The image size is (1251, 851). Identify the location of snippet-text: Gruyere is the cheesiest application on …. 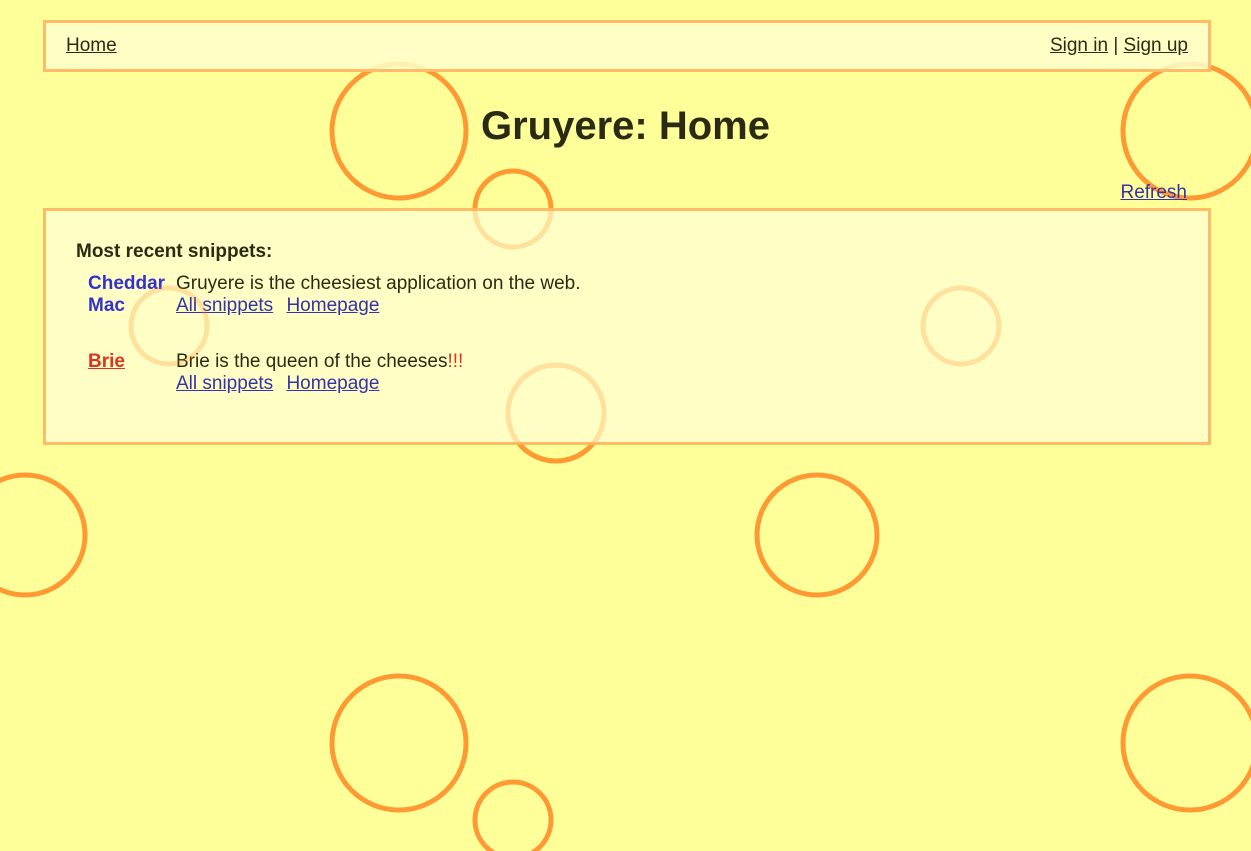
(378, 284).